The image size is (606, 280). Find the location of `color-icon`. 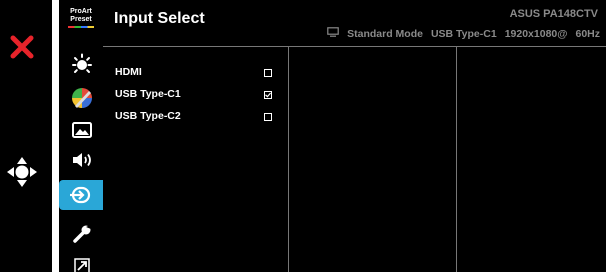

color-icon is located at coordinates (82, 98).